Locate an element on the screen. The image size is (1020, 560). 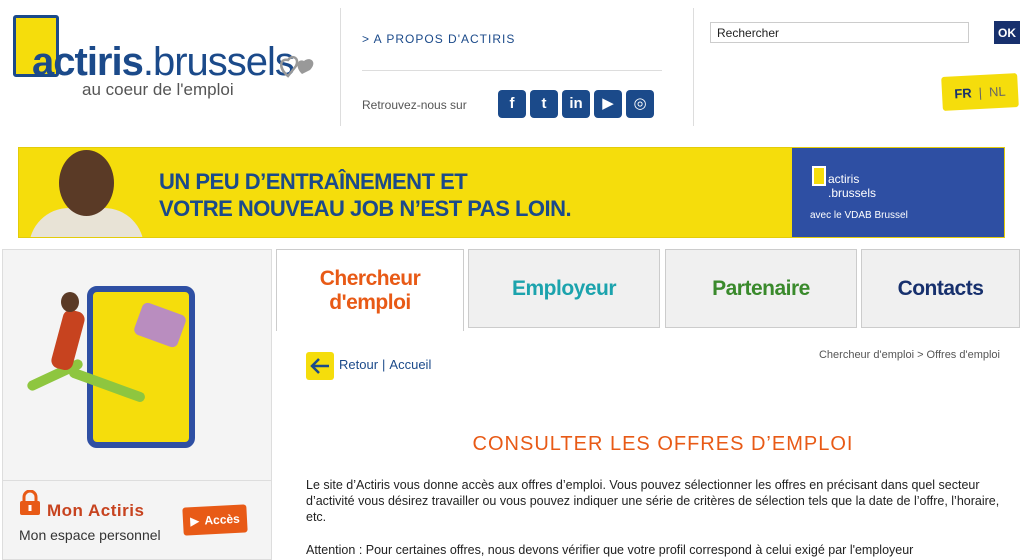
youtube-icon: ▶ is located at coordinates (608, 104).